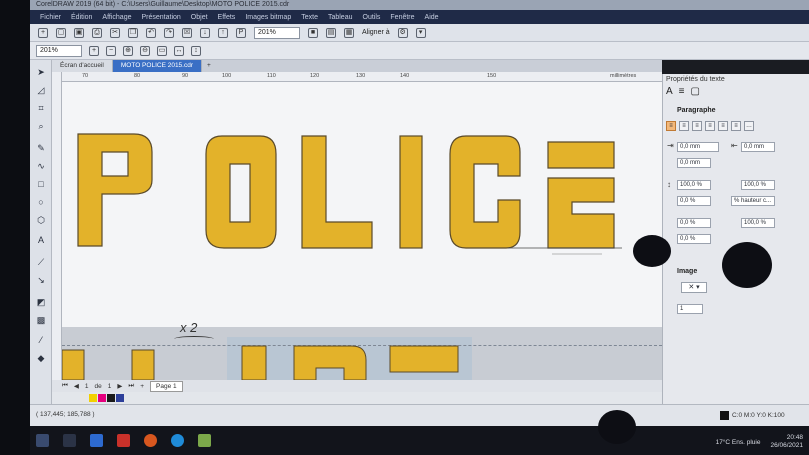 The height and width of the screenshot is (455, 809). Describe the element at coordinates (41, 358) in the screenshot. I see `interactive-fill-icon: ◆` at that location.